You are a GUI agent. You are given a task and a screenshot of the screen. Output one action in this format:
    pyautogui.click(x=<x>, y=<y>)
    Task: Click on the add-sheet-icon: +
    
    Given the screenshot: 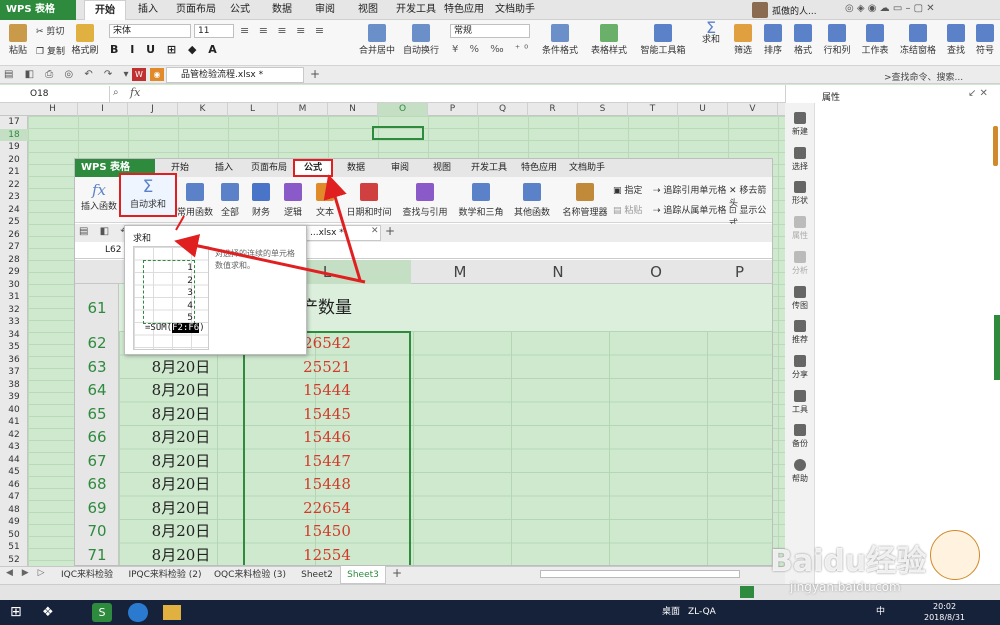 What is the action you would take?
    pyautogui.click(x=397, y=573)
    